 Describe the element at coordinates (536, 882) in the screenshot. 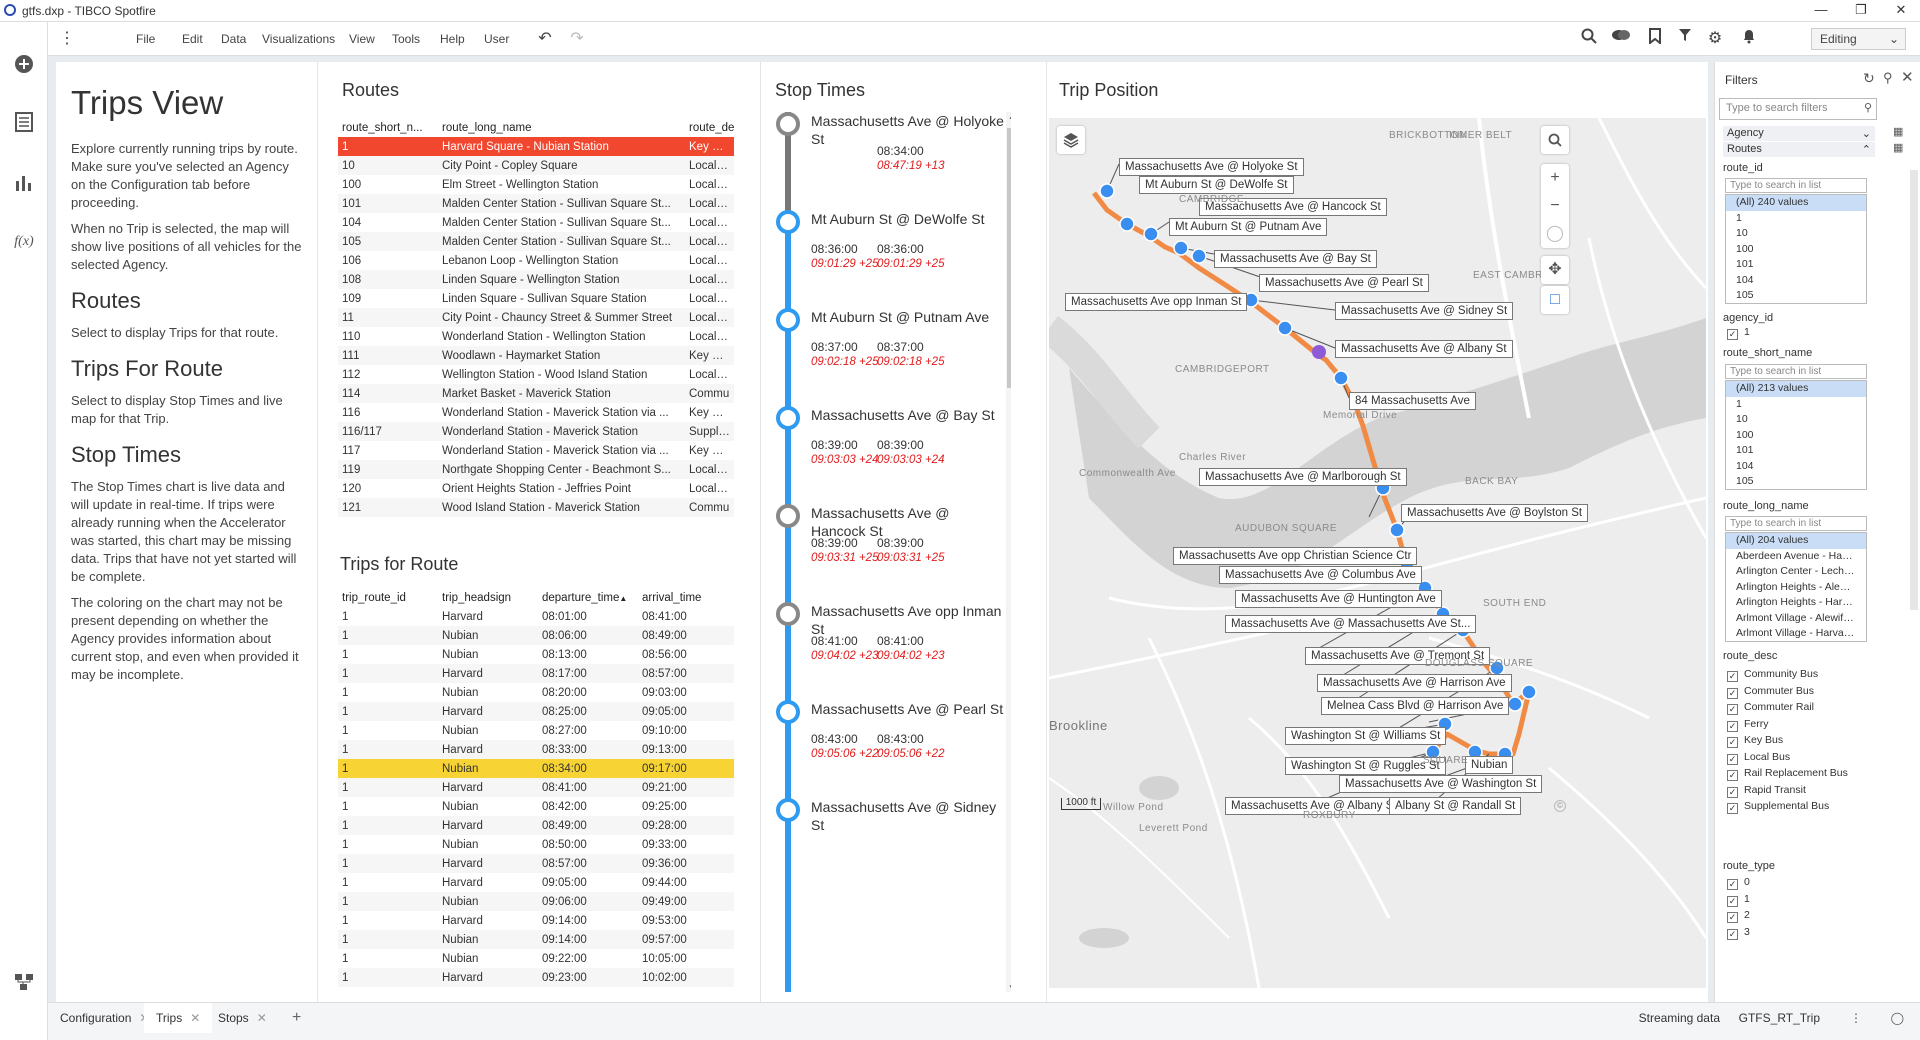

I see `table-row: 1 Harvard 09:05:00 09:44:00` at that location.